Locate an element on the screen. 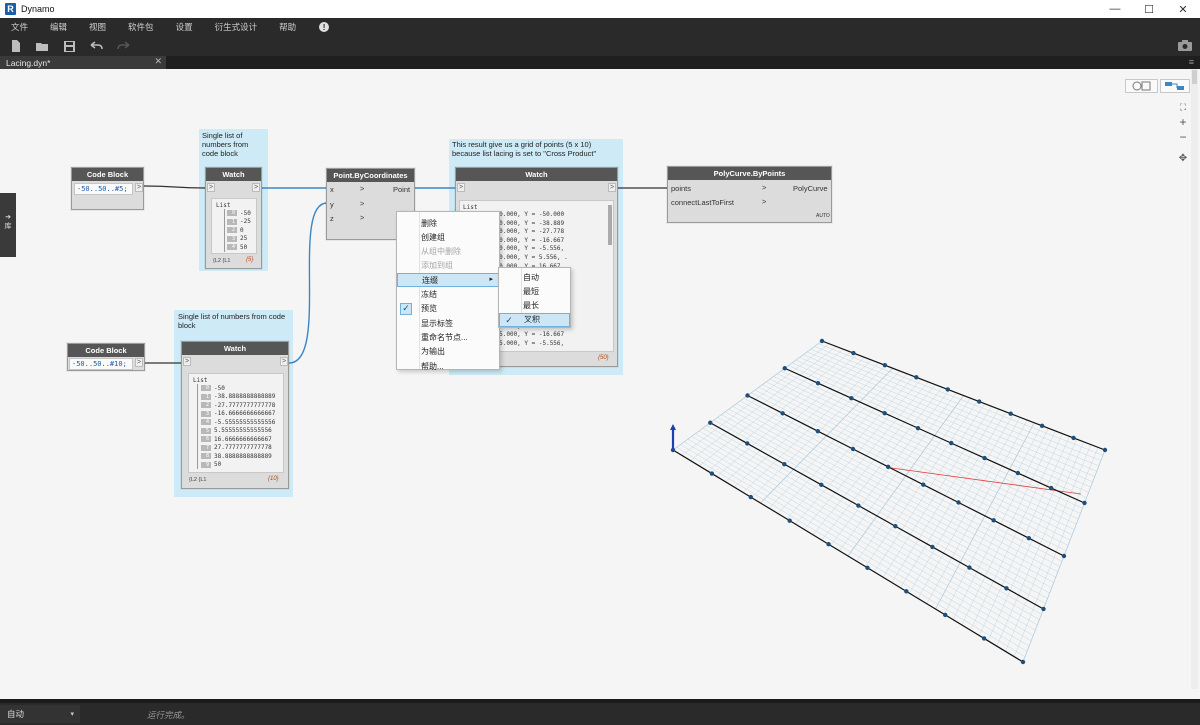  list-value: 25 is located at coordinates (244, 239).